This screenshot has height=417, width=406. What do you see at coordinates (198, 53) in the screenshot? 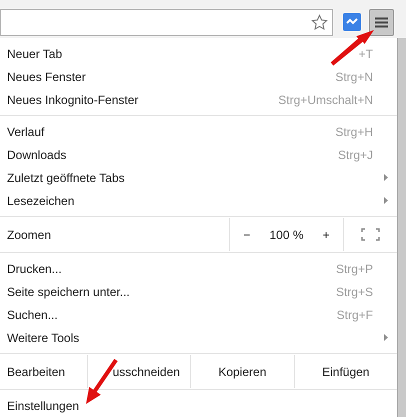
I see `menu-item: Neuer Tab +T` at bounding box center [198, 53].